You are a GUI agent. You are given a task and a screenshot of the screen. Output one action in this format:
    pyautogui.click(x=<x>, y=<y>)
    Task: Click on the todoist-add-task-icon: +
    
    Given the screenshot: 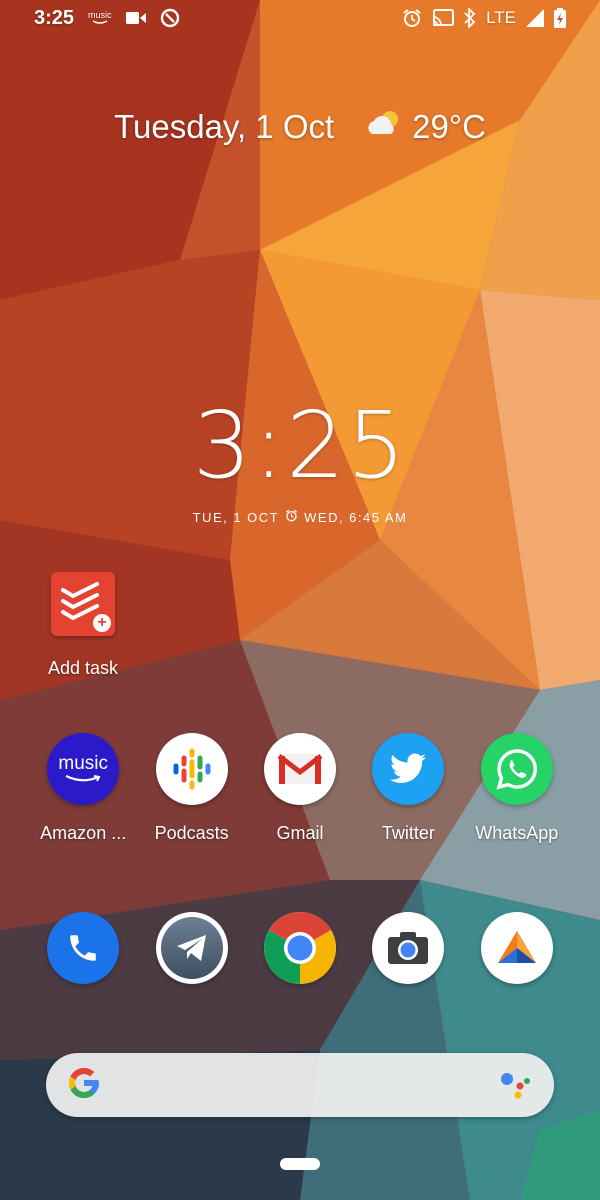 What is the action you would take?
    pyautogui.click(x=83, y=604)
    